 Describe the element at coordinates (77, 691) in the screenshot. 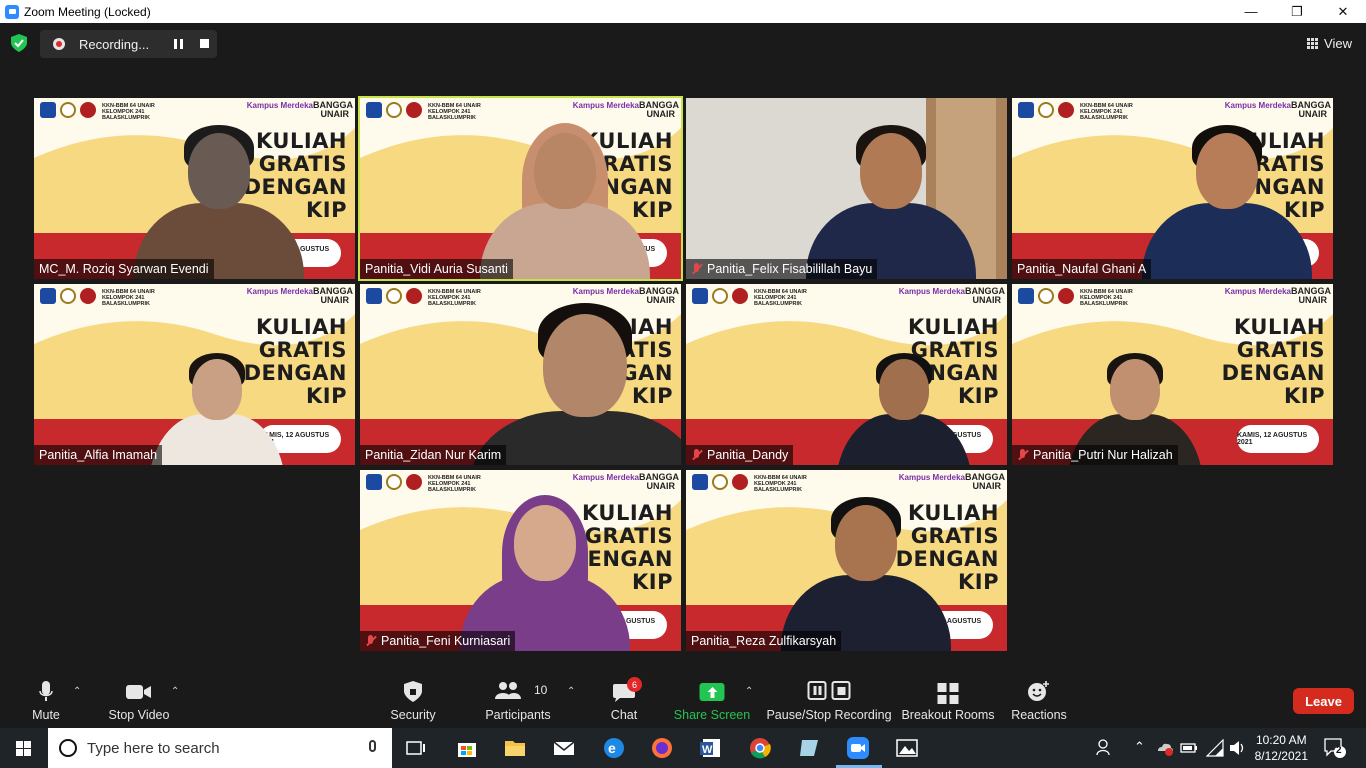

I see `audio-options-chevron-icon: ⌃` at that location.